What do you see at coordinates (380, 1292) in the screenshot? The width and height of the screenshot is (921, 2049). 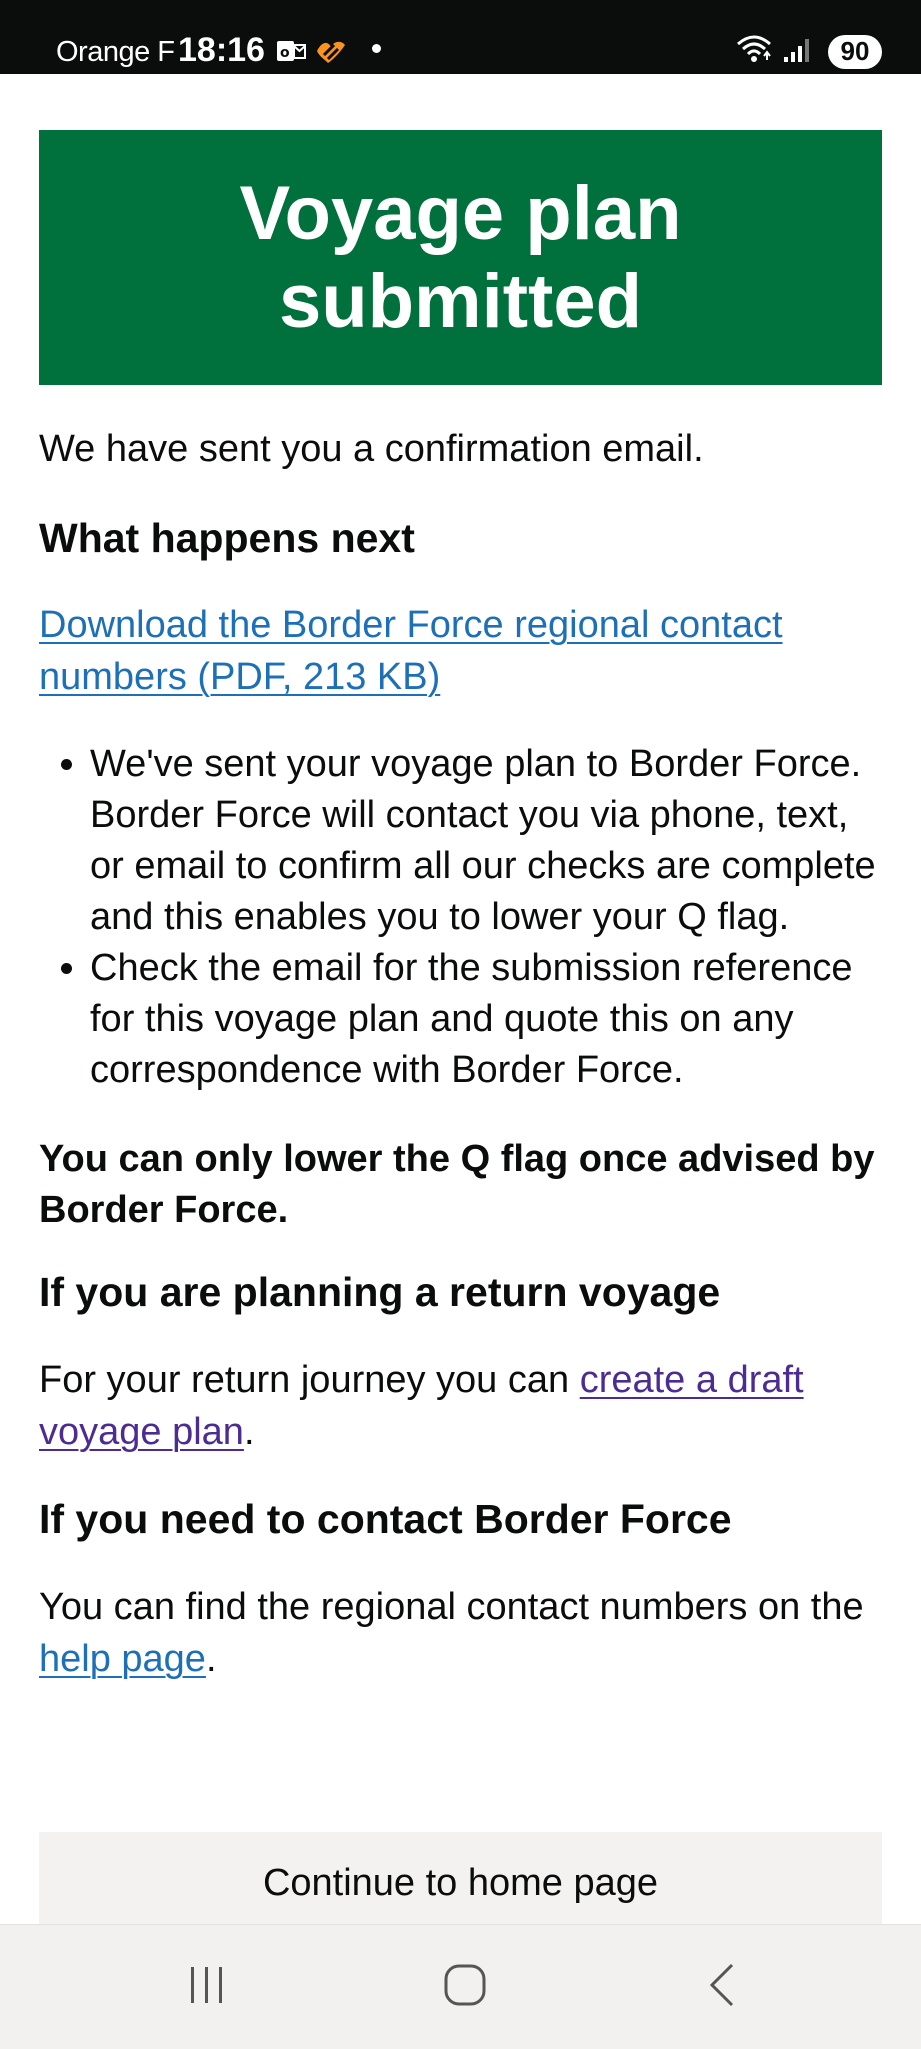 I see `return-voyage-heading: If you are planning a return voyage` at bounding box center [380, 1292].